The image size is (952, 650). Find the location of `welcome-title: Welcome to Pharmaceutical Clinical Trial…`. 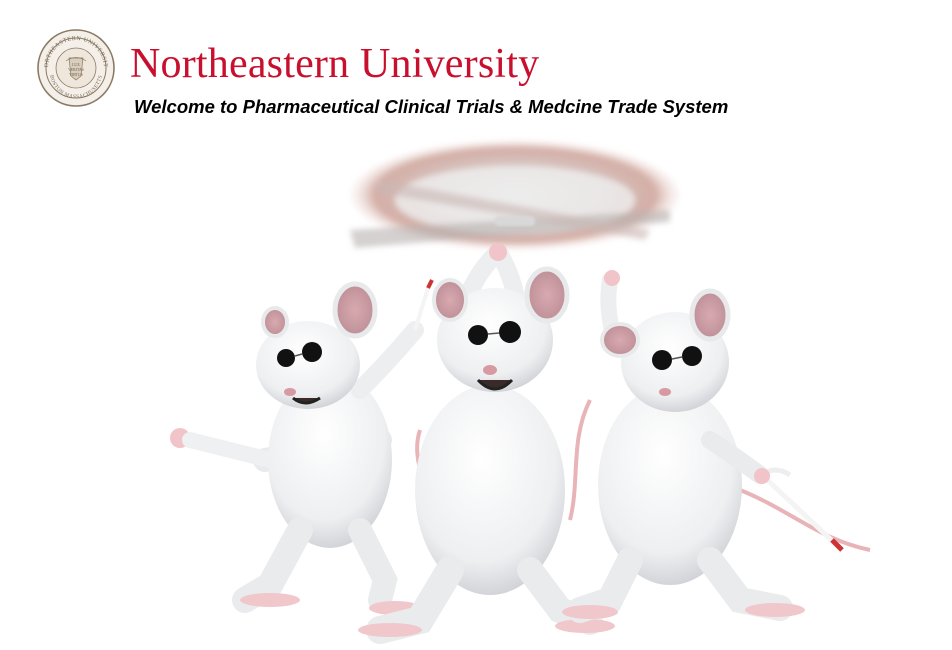

welcome-title: Welcome to Pharmaceutical Clinical Trial… is located at coordinates (431, 106).